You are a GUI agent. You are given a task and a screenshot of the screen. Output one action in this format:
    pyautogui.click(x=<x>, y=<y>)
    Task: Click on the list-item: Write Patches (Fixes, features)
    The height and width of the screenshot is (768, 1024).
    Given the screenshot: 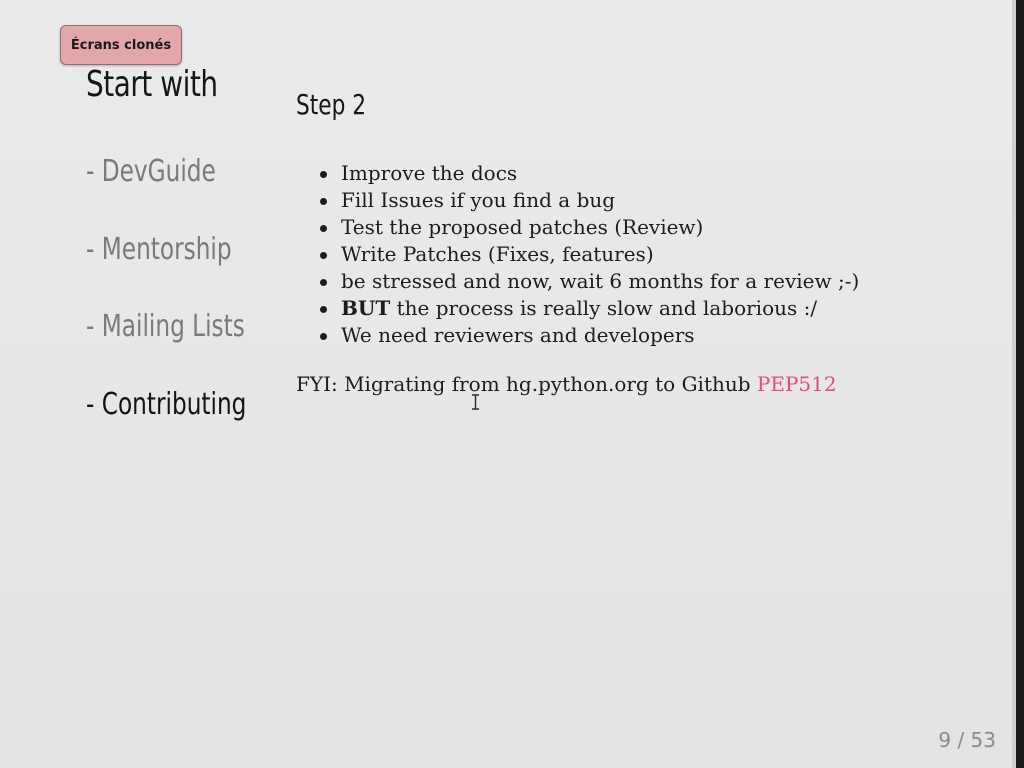 What is the action you would take?
    pyautogui.click(x=588, y=254)
    